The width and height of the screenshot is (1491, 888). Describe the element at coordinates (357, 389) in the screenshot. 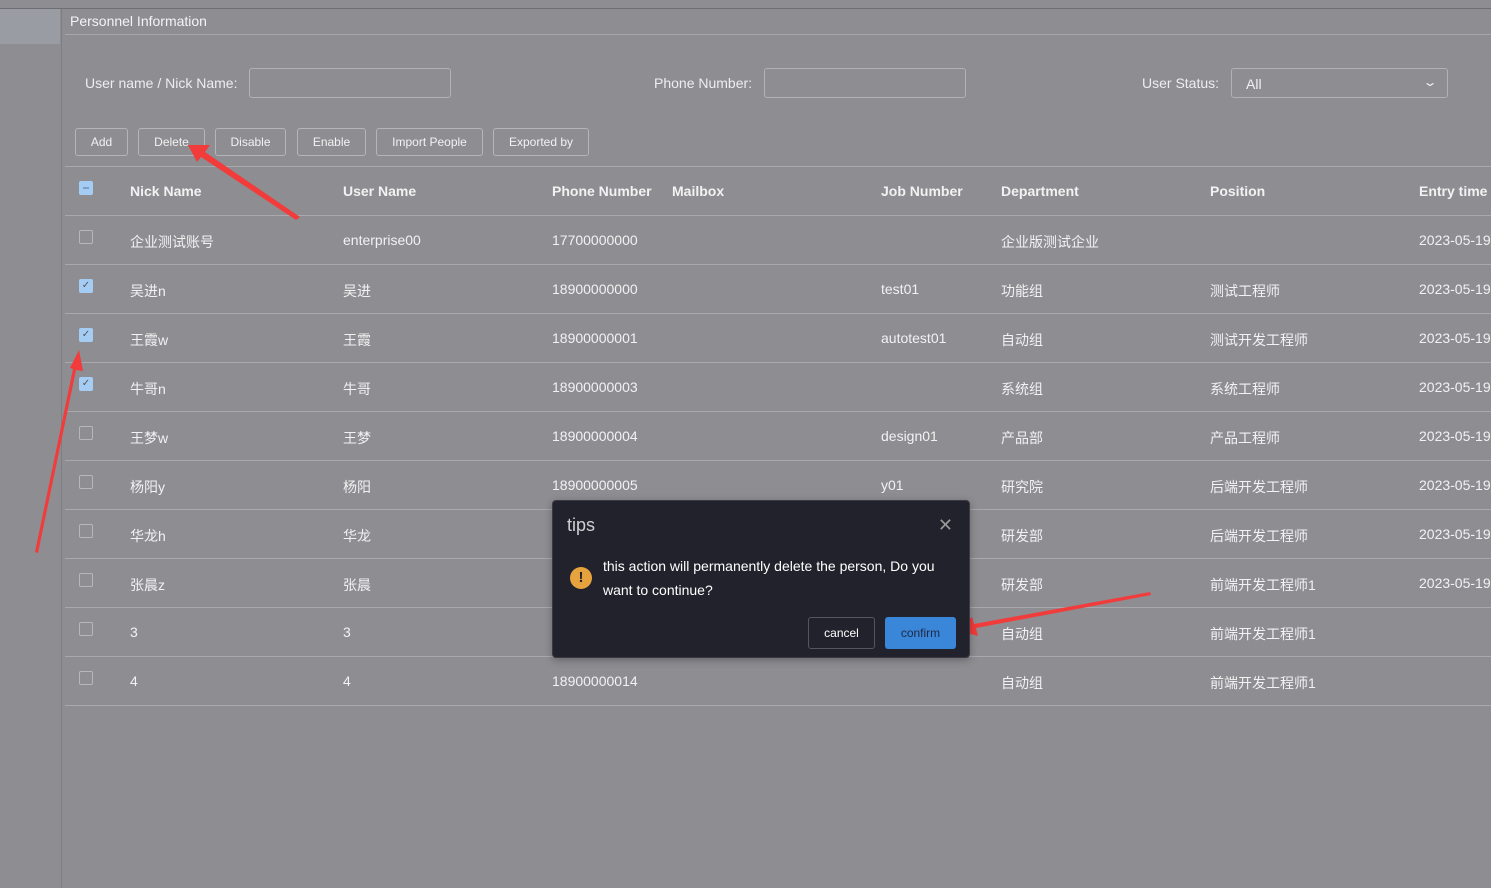

I see `table-cell: 牛哥` at that location.